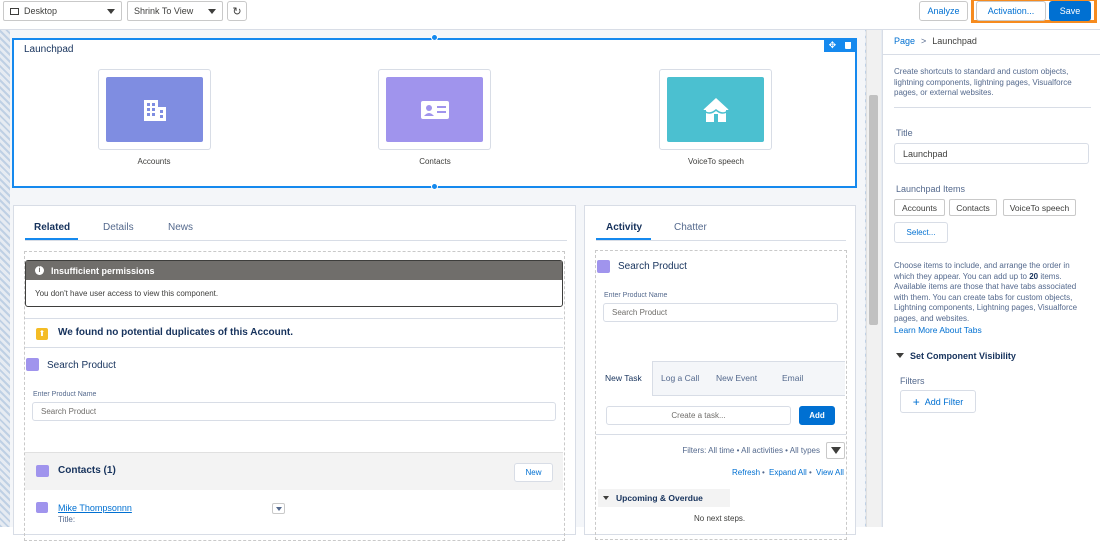  I want to click on launchpad-tile-contacts, so click(434, 109).